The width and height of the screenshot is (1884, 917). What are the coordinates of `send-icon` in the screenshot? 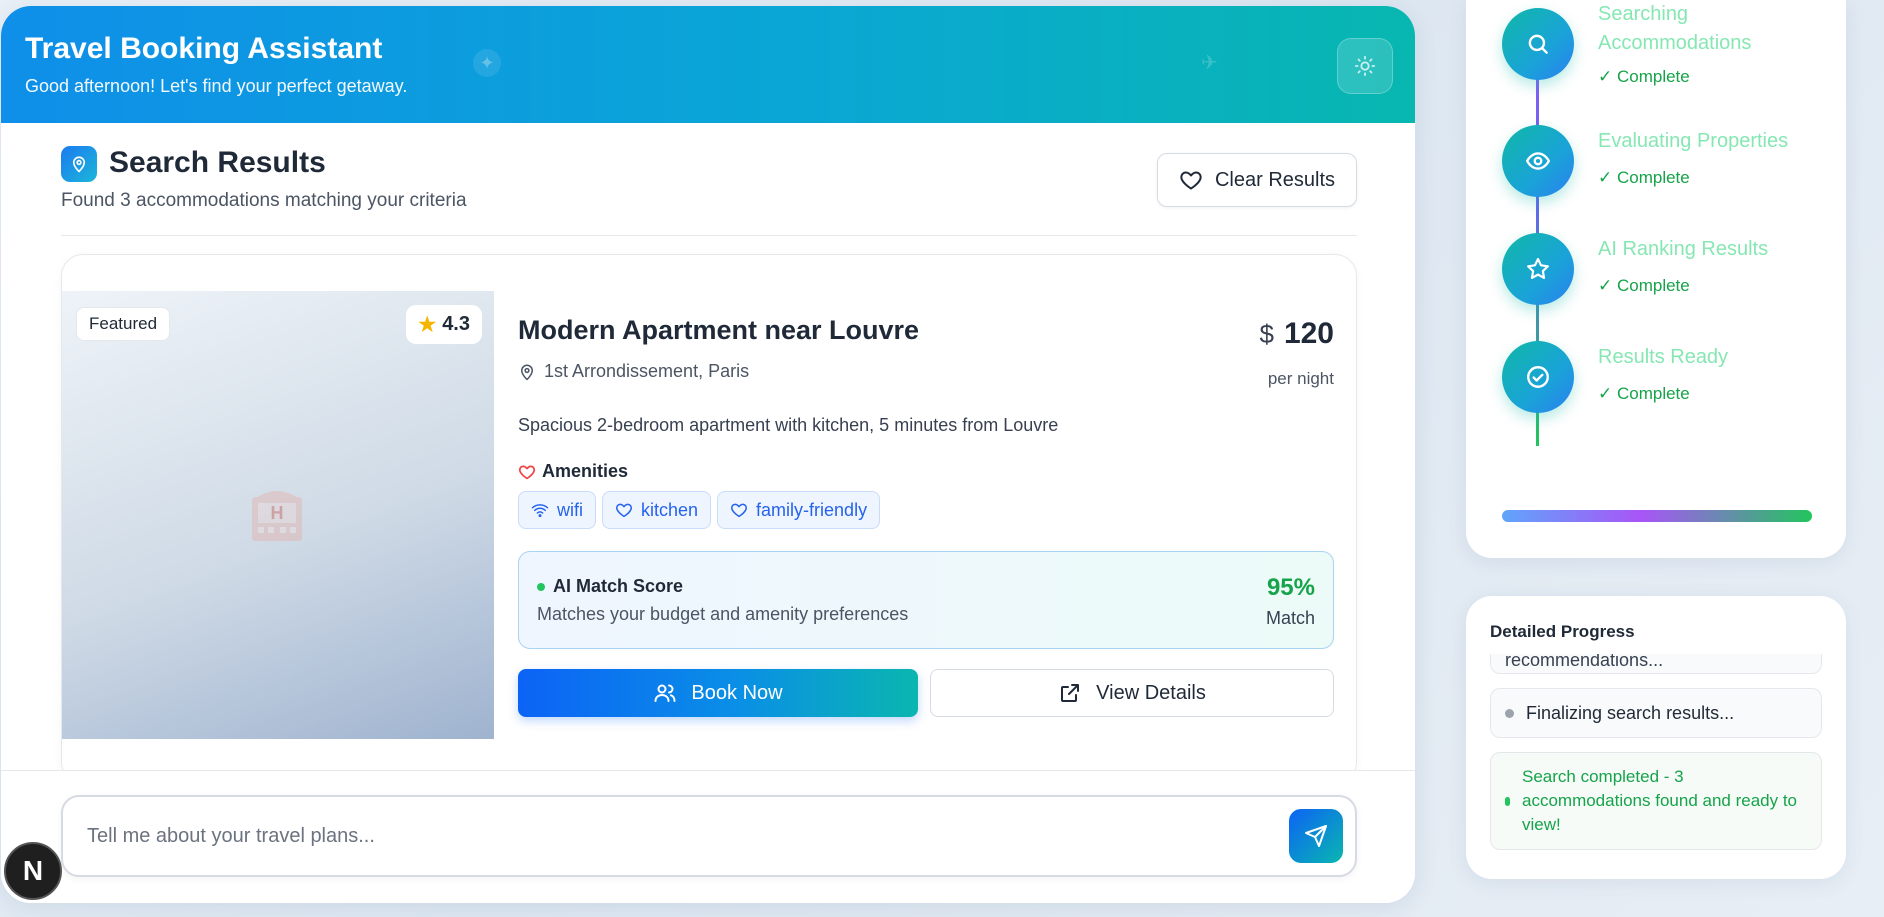 It's located at (1316, 836).